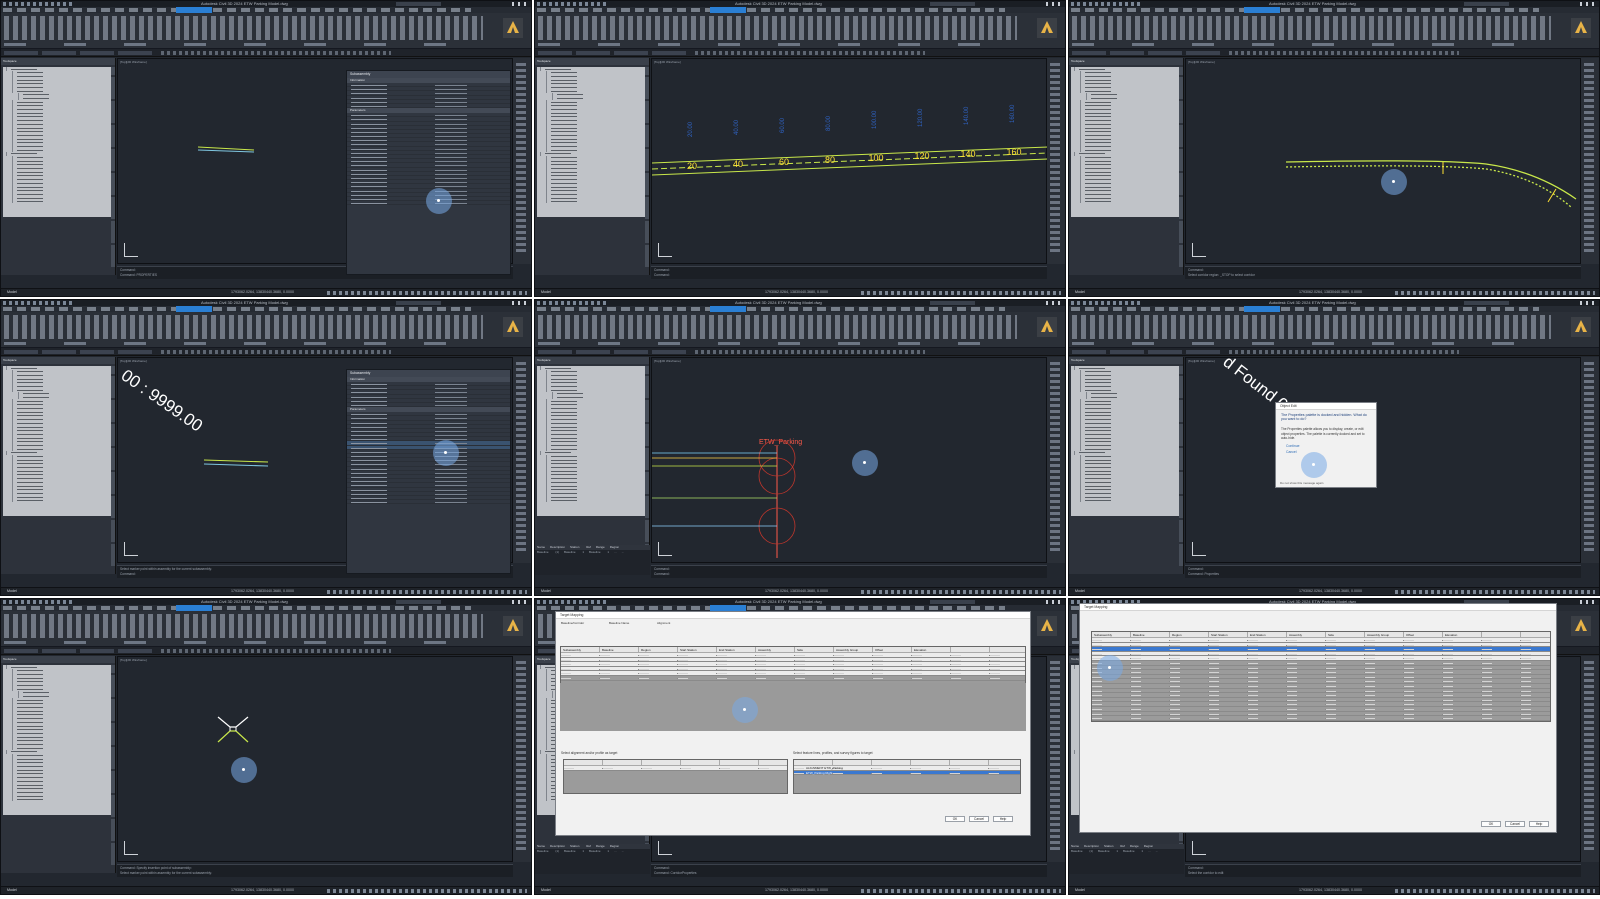  I want to click on drawing-viewport: [Top][2D Wireframe] ETW_Parking, so click(849, 460).